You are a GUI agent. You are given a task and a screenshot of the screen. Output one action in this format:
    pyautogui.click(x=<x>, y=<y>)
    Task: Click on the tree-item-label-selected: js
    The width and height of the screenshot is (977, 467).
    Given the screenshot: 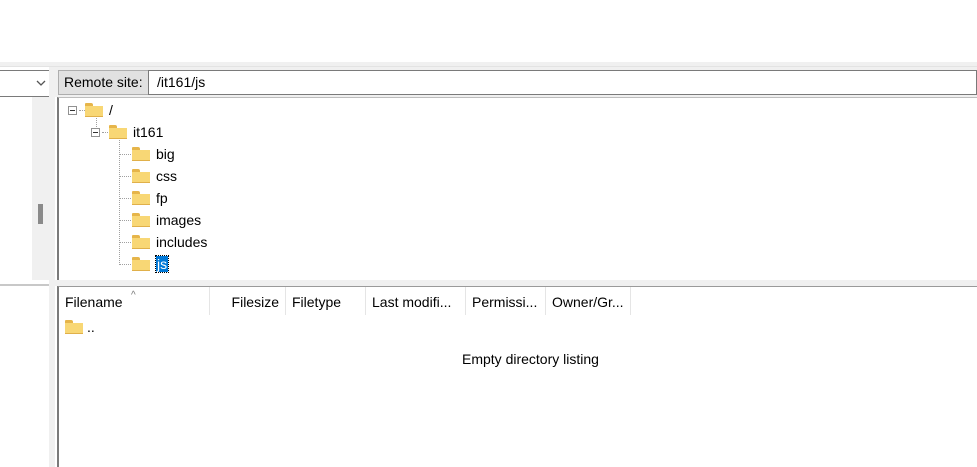 What is the action you would take?
    pyautogui.click(x=162, y=264)
    